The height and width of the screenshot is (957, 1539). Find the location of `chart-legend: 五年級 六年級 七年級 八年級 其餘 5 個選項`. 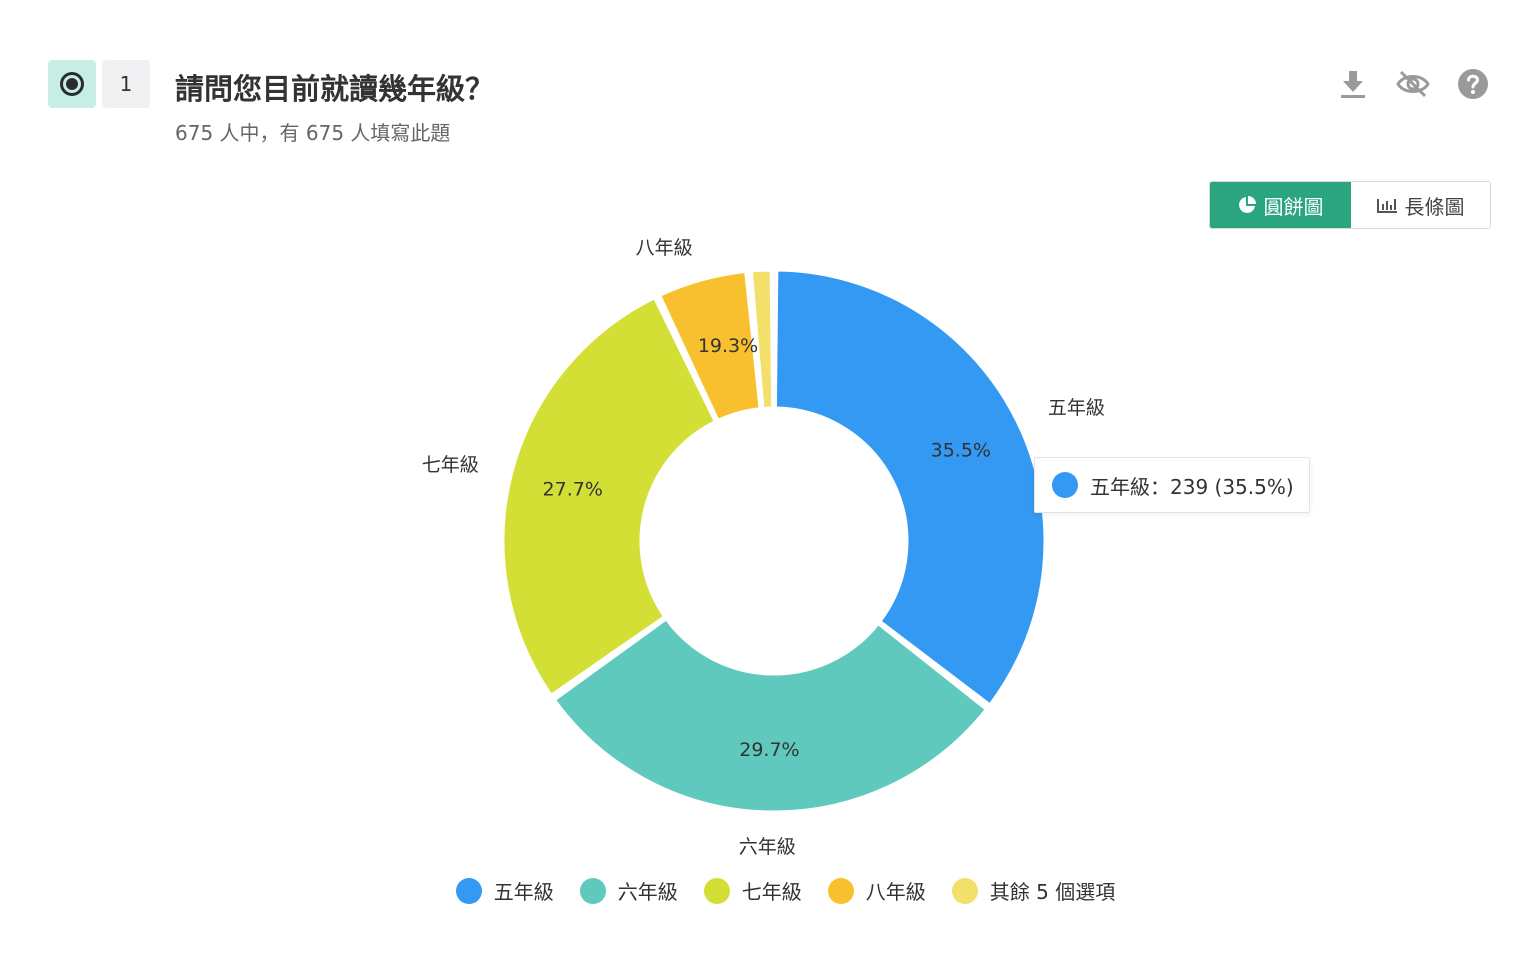

chart-legend: 五年級 六年級 七年級 八年級 其餘 5 個選項 is located at coordinates (769, 890).